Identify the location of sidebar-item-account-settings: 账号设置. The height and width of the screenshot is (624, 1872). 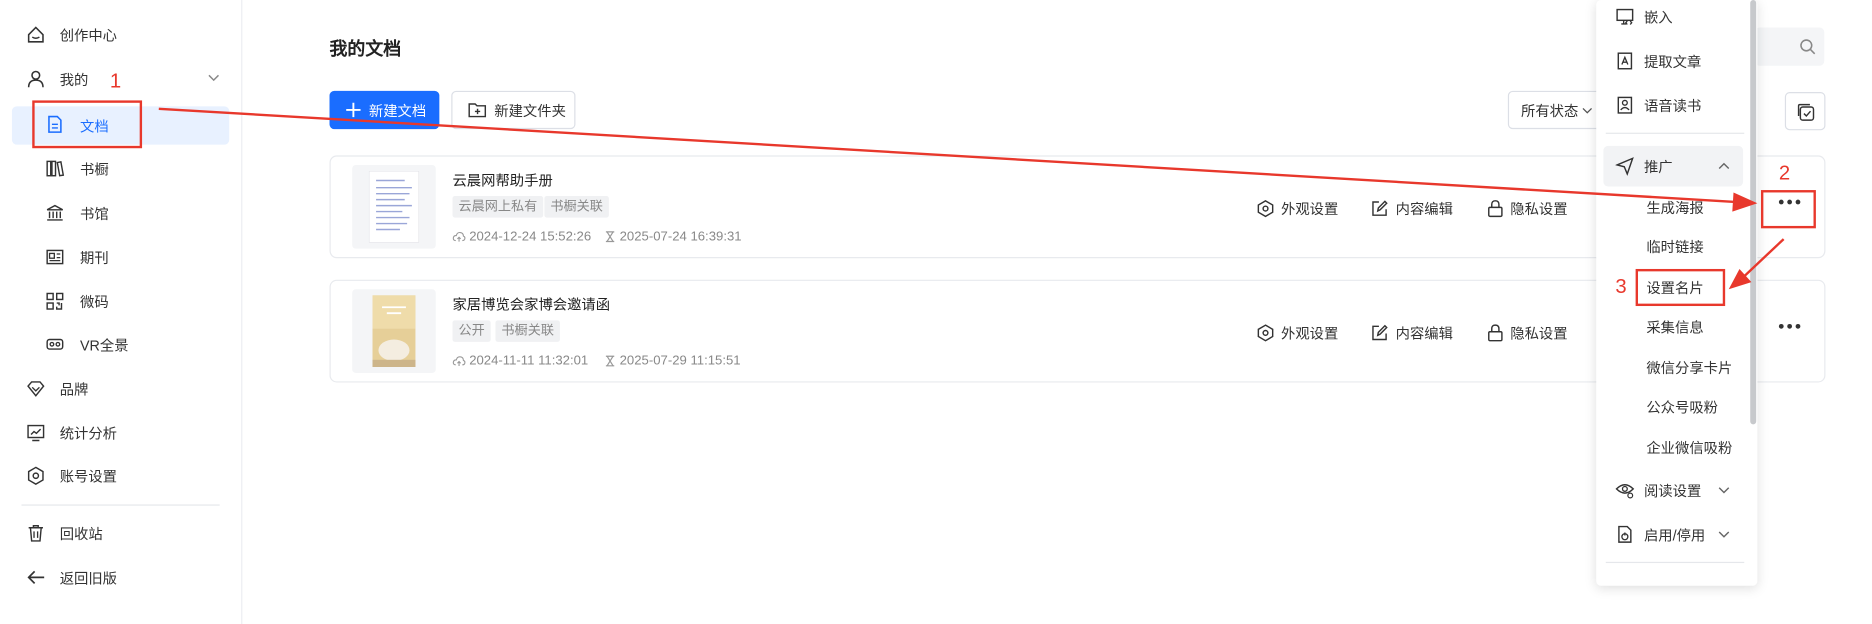
(120, 476).